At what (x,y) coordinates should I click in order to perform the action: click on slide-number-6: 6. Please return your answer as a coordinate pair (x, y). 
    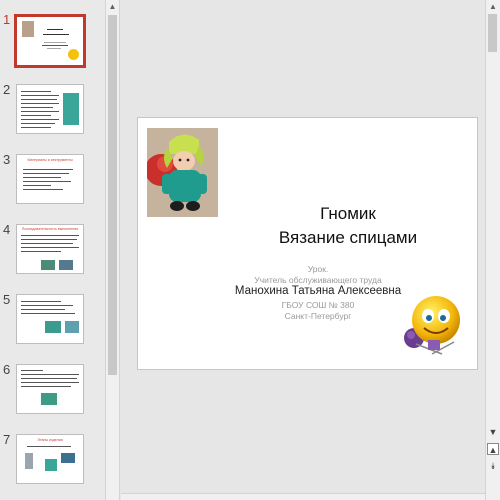
    Looking at the image, I should click on (7, 369).